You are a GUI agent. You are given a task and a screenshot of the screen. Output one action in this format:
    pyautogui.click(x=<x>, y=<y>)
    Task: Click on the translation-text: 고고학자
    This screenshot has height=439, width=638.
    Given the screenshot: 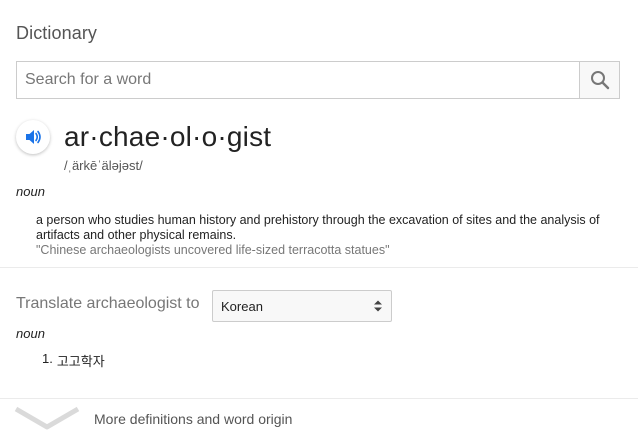 What is the action you would take?
    pyautogui.click(x=80, y=361)
    